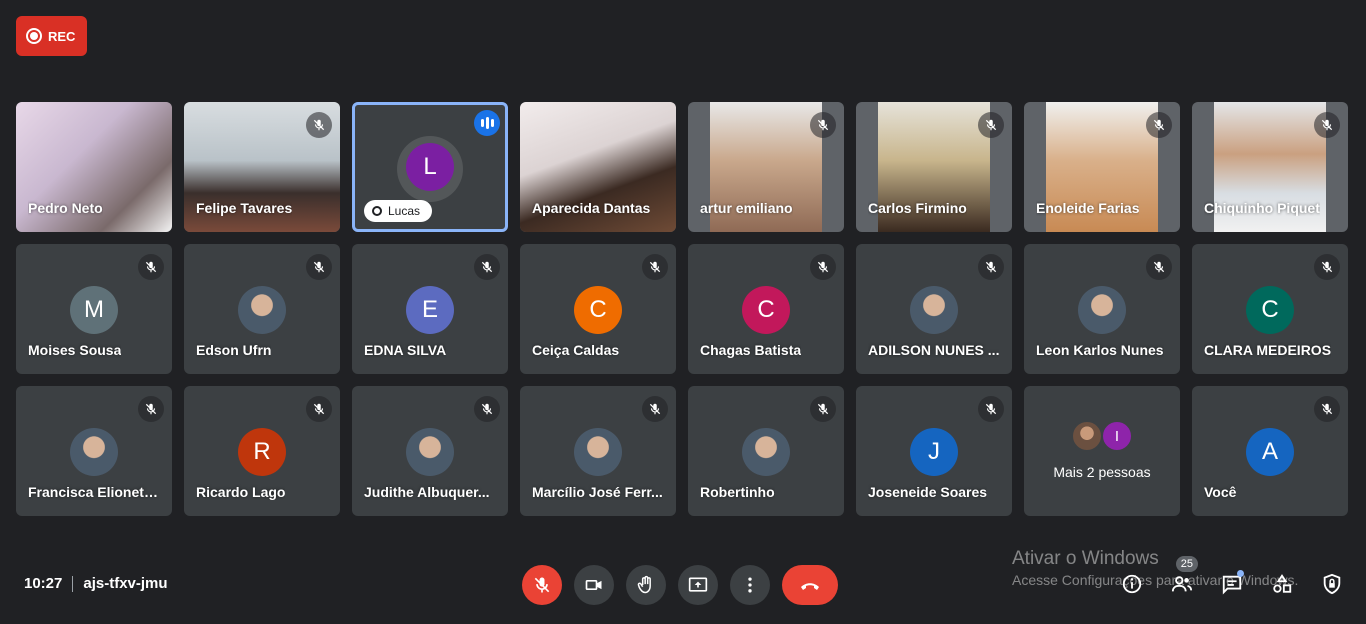  Describe the element at coordinates (430, 167) in the screenshot. I see `participant-tile: L Lucas` at that location.